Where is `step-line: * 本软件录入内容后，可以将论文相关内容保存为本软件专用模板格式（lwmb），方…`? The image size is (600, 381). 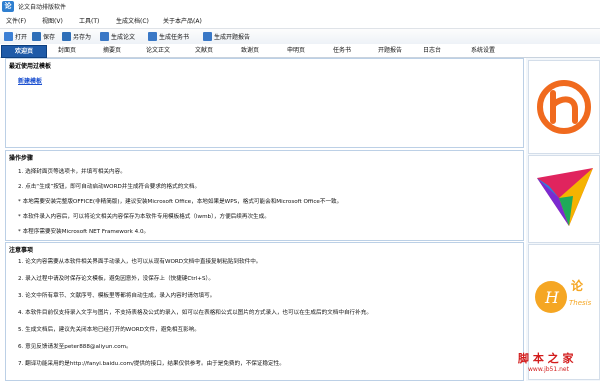
step-line: * 本软件录入内容后，可以将论文相关内容保存为本软件专用模板格式（lwmb），方… is located at coordinates (144, 217).